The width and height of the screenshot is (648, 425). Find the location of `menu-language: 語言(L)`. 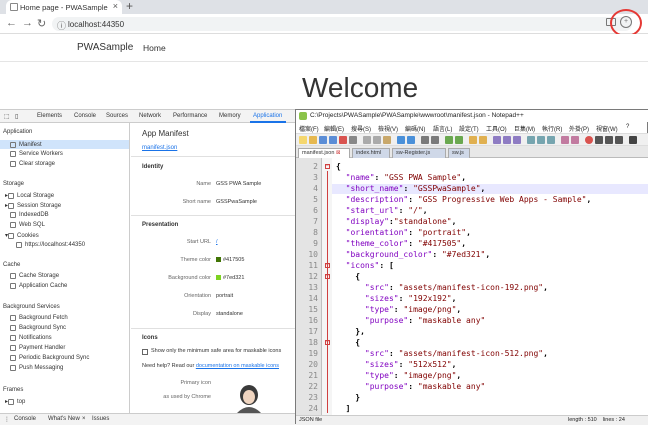

menu-language: 語言(L) is located at coordinates (442, 128).